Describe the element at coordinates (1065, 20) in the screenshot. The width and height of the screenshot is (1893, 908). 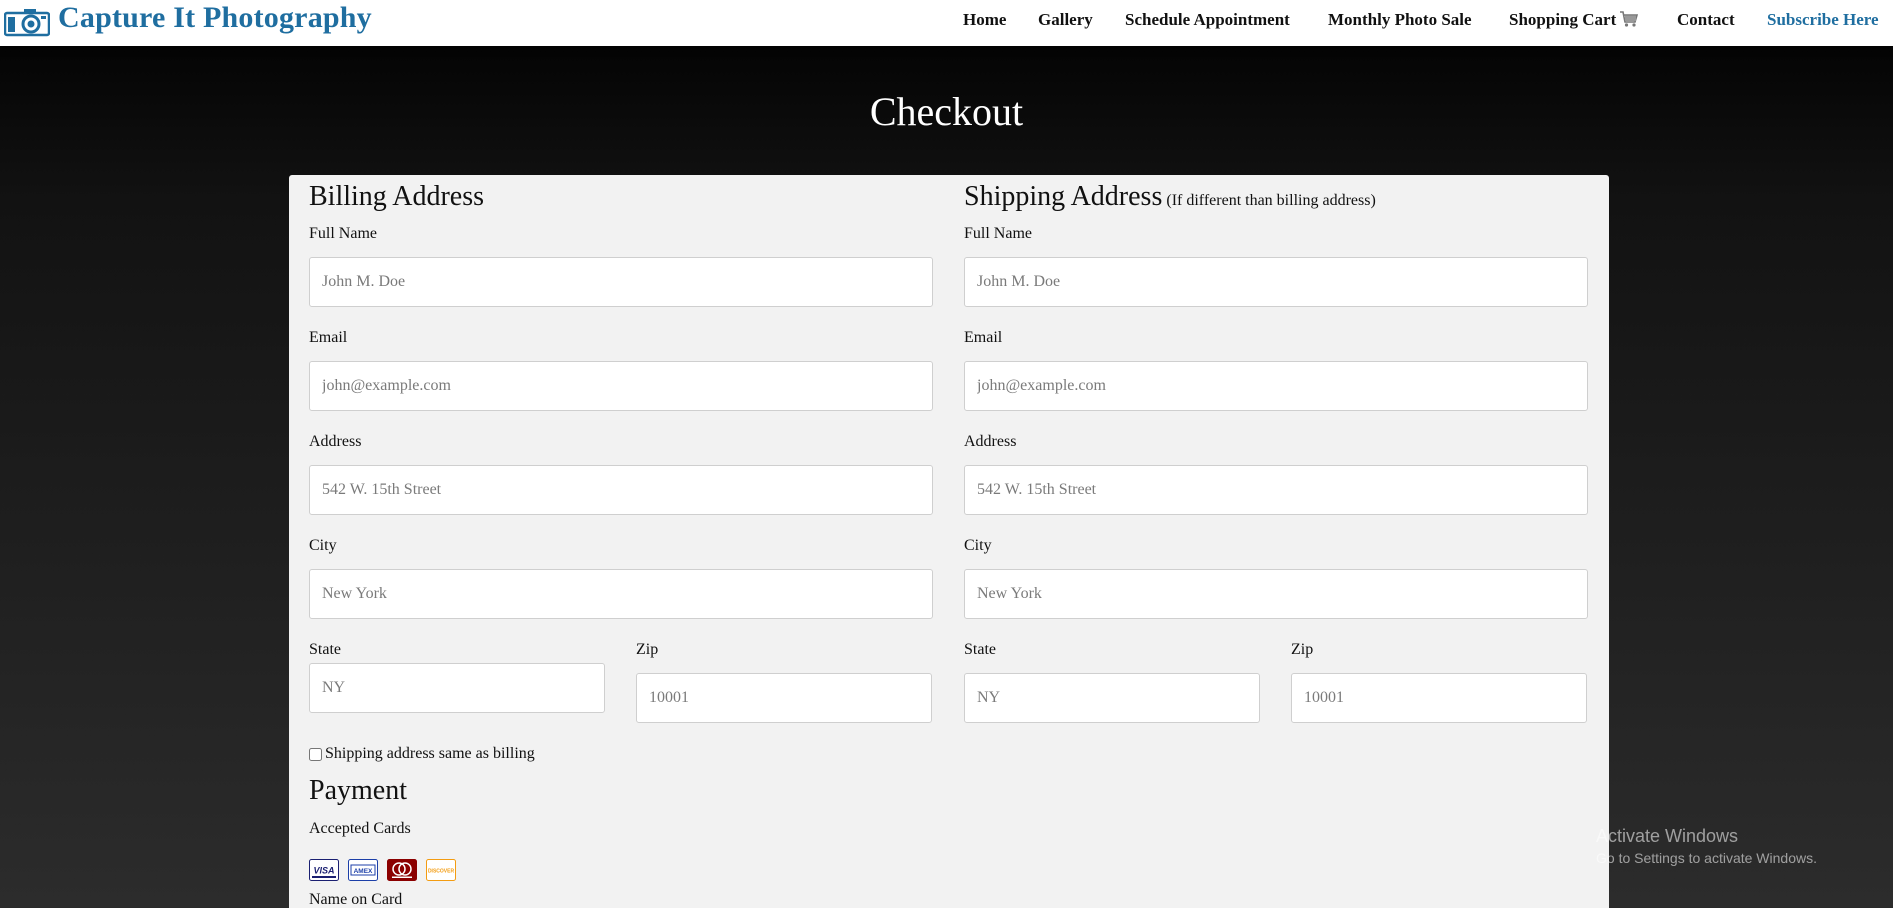
I see `nav-gallery: Gallery` at that location.